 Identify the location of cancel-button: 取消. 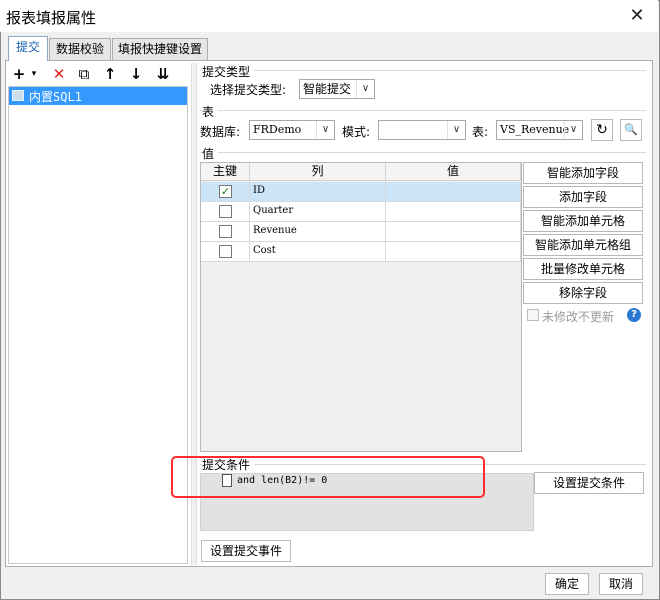
(621, 584).